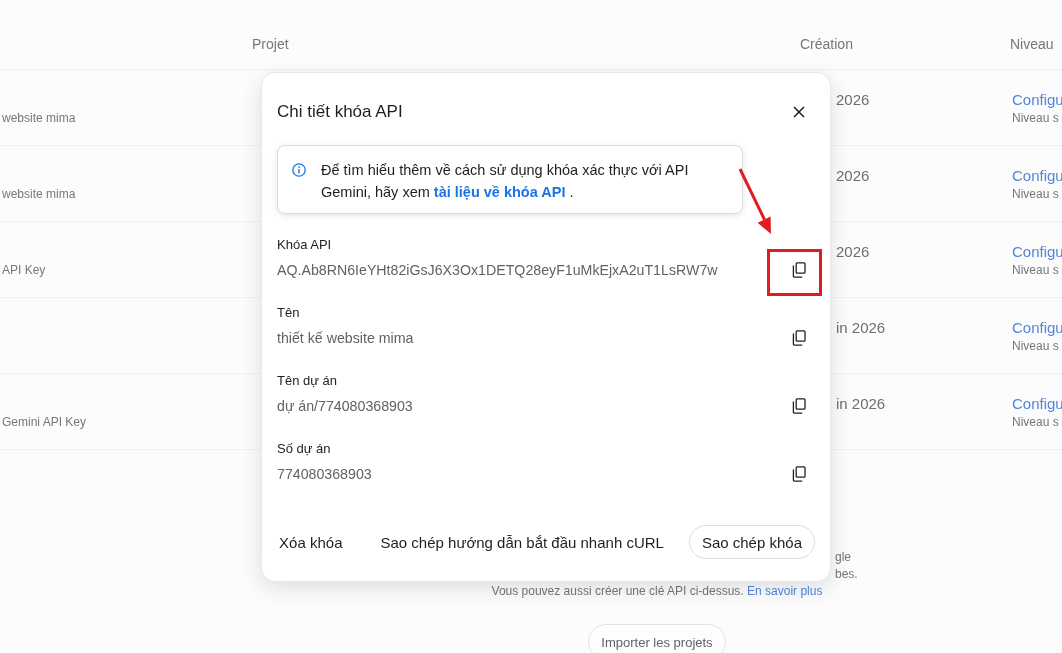 This screenshot has height=653, width=1062. I want to click on column-header: Niveau, so click(1032, 44).